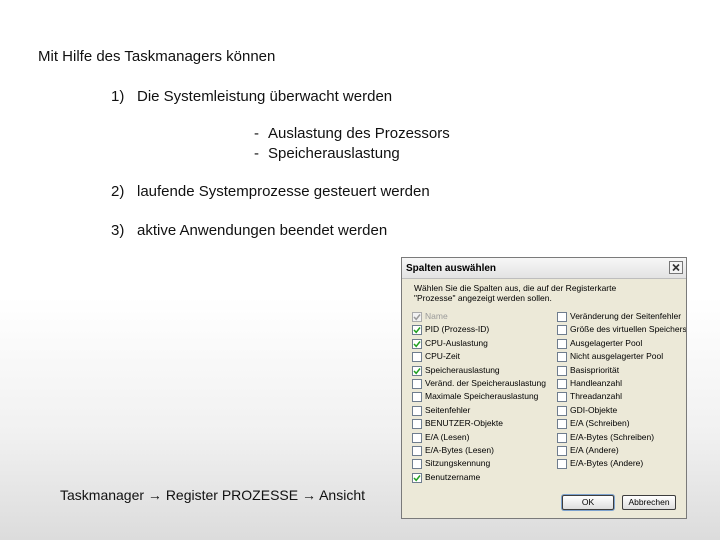  What do you see at coordinates (118, 96) in the screenshot?
I see `item-number: 1)` at bounding box center [118, 96].